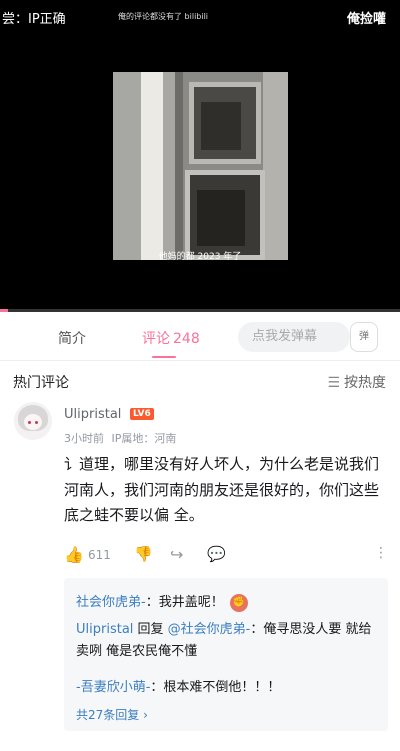  What do you see at coordinates (227, 556) in the screenshot?
I see `comment-actions: 👍 611 👎 ↪ 💬 ⋮` at bounding box center [227, 556].